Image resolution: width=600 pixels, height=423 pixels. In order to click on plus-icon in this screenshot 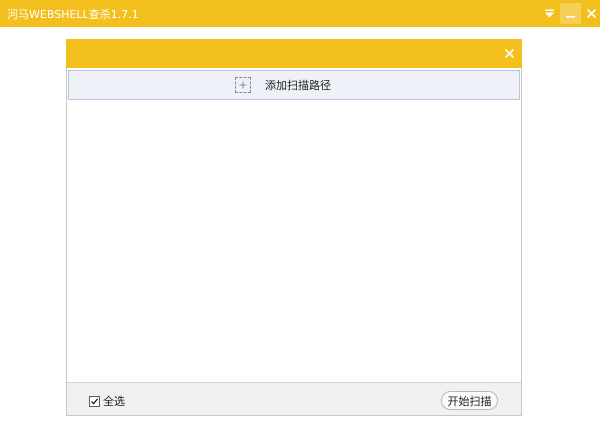, I will do `click(243, 85)`.